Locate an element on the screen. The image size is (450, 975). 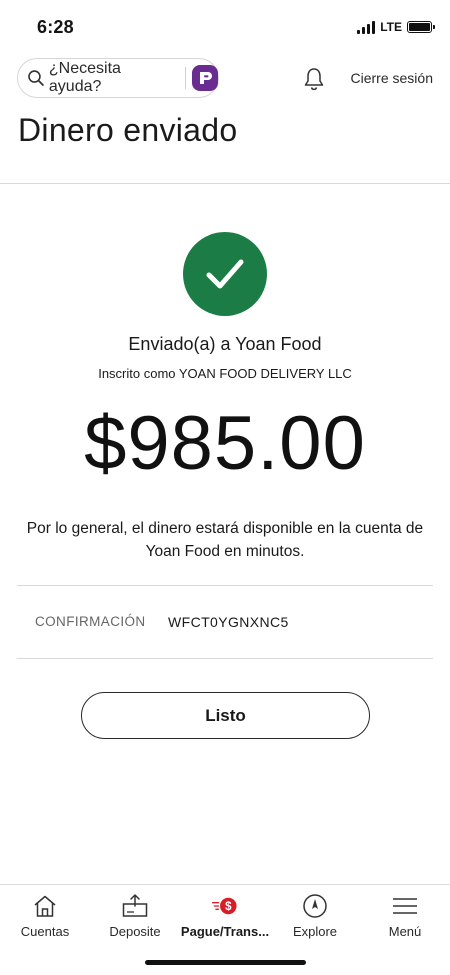
help-search-field: ¿Necesita ayuda? is located at coordinates (118, 78).